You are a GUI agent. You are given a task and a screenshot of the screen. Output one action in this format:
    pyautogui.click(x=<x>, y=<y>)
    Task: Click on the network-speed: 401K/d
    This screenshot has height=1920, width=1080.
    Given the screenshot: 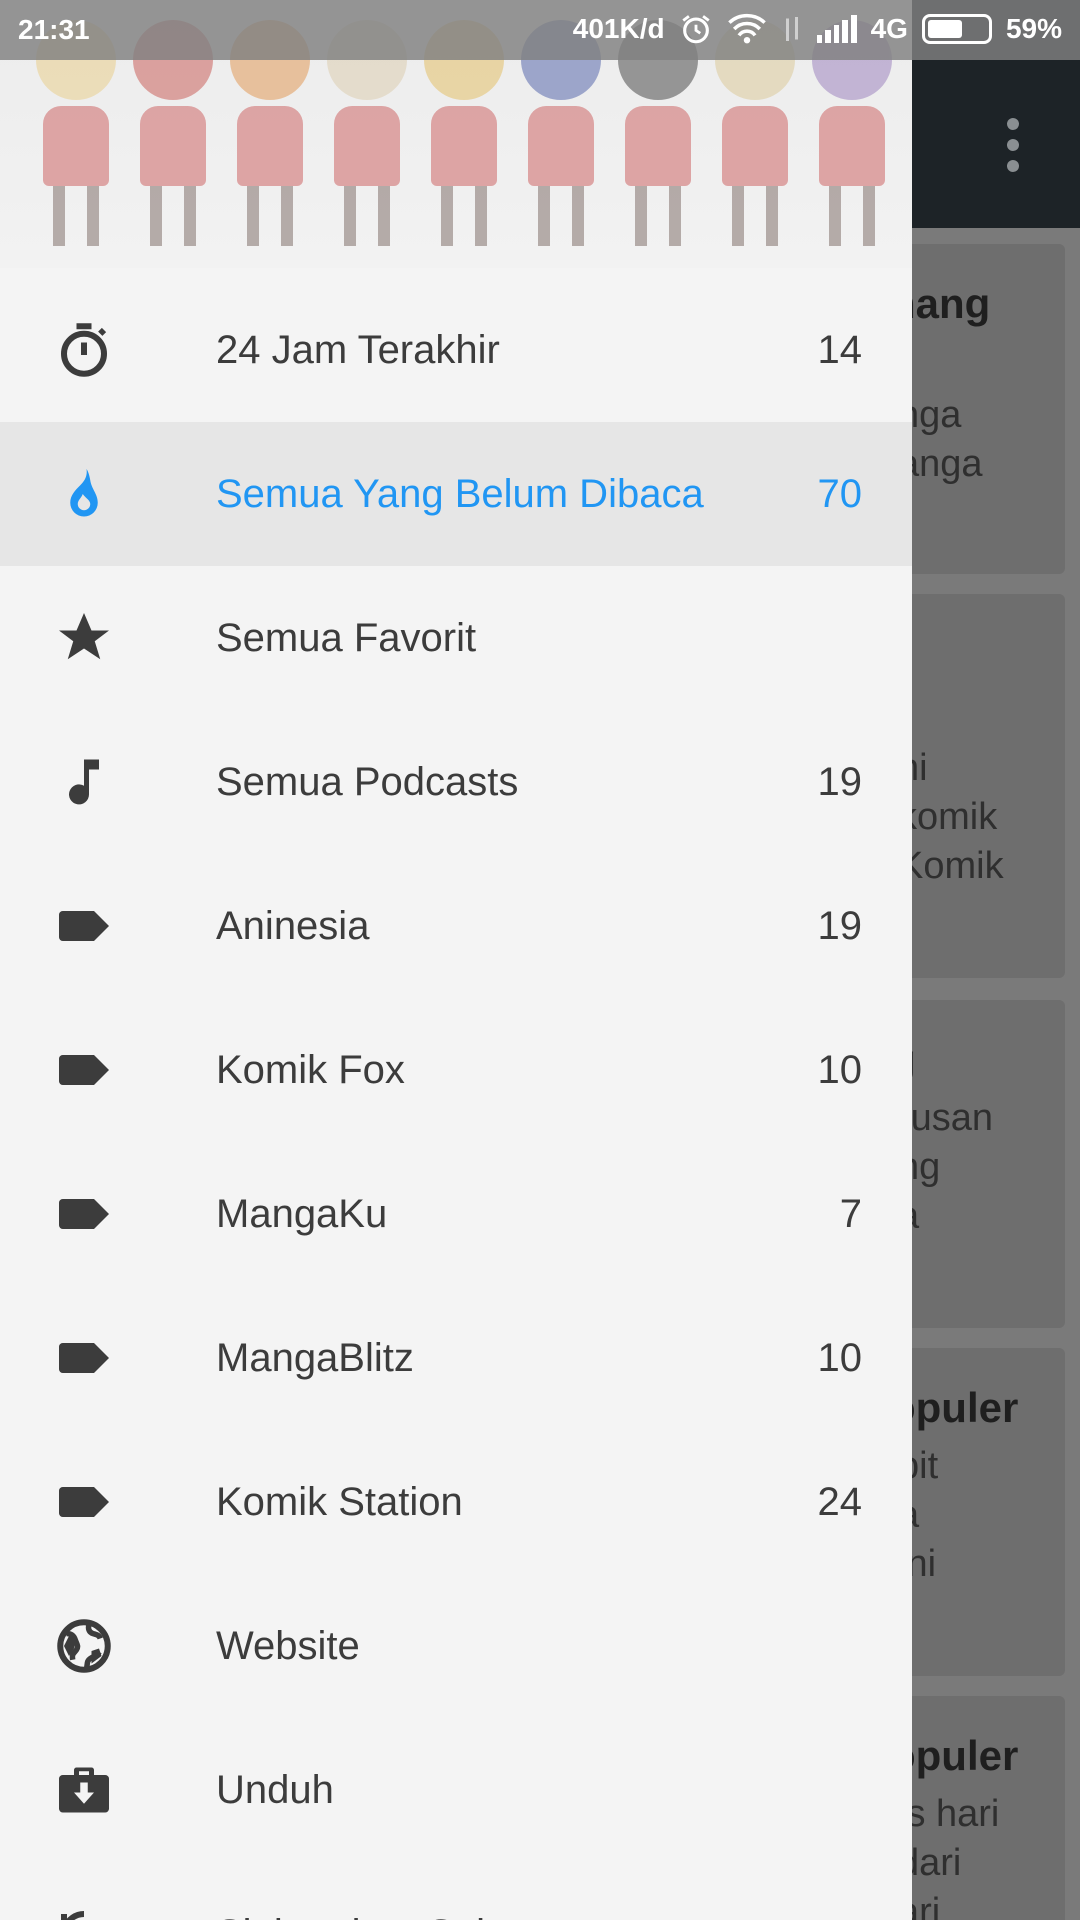 What is the action you would take?
    pyautogui.click(x=618, y=28)
    